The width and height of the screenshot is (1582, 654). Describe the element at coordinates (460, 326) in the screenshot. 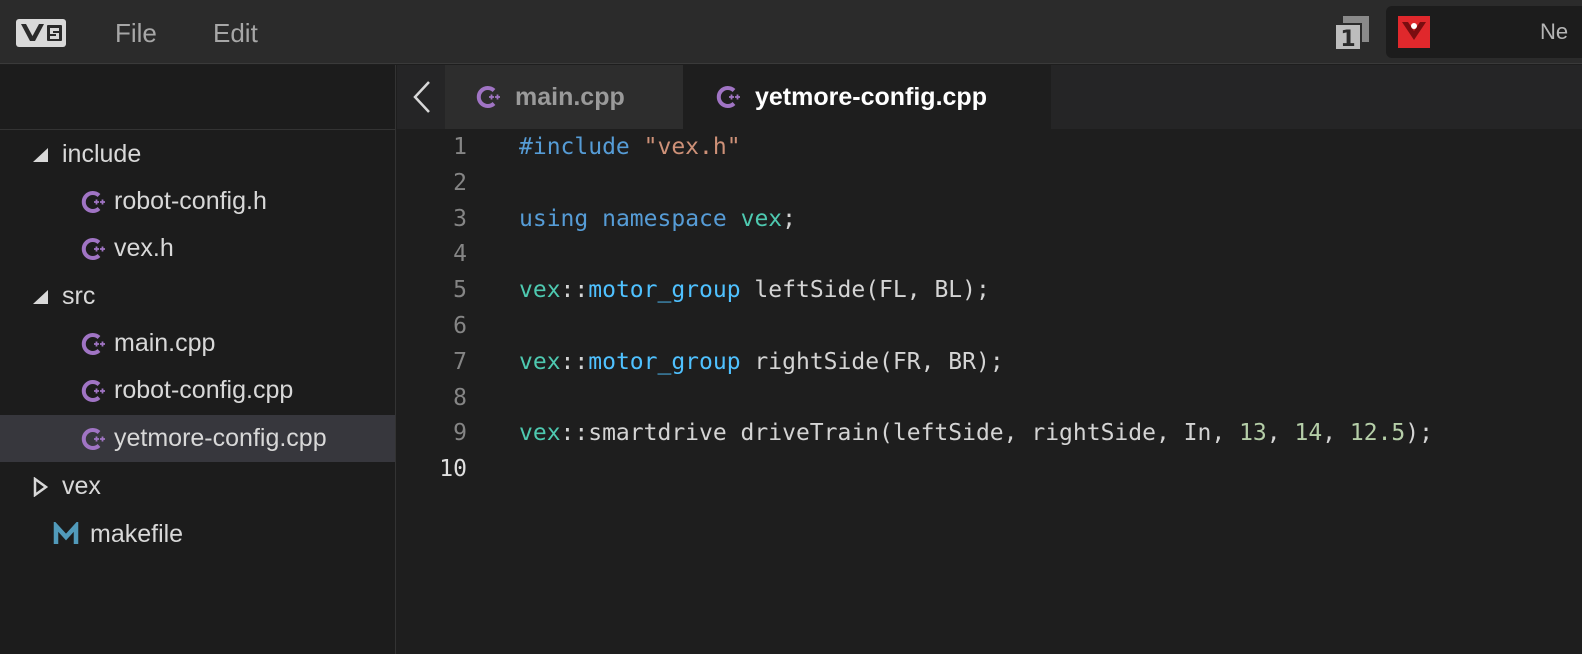

I see `line-number: 6` at that location.